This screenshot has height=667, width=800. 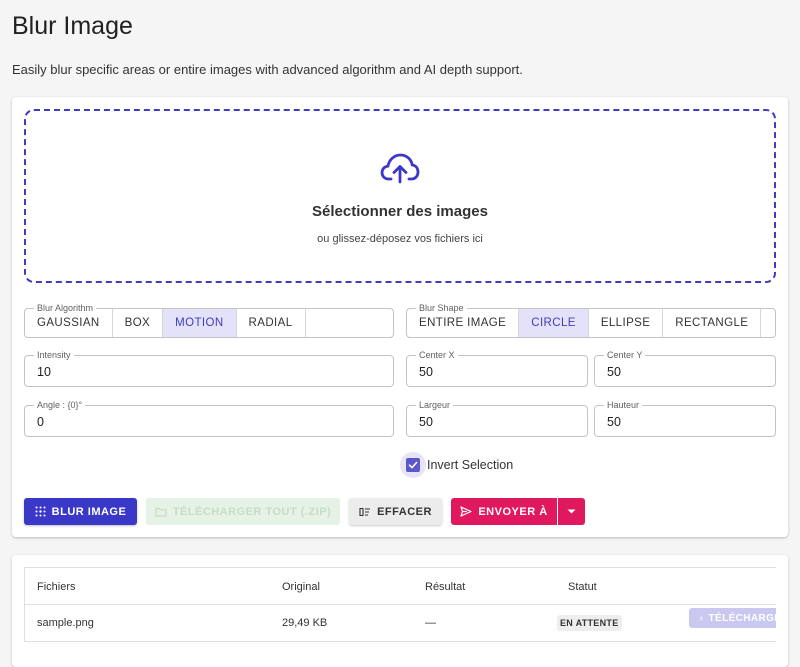 What do you see at coordinates (365, 511) in the screenshot?
I see `clear-list-icon` at bounding box center [365, 511].